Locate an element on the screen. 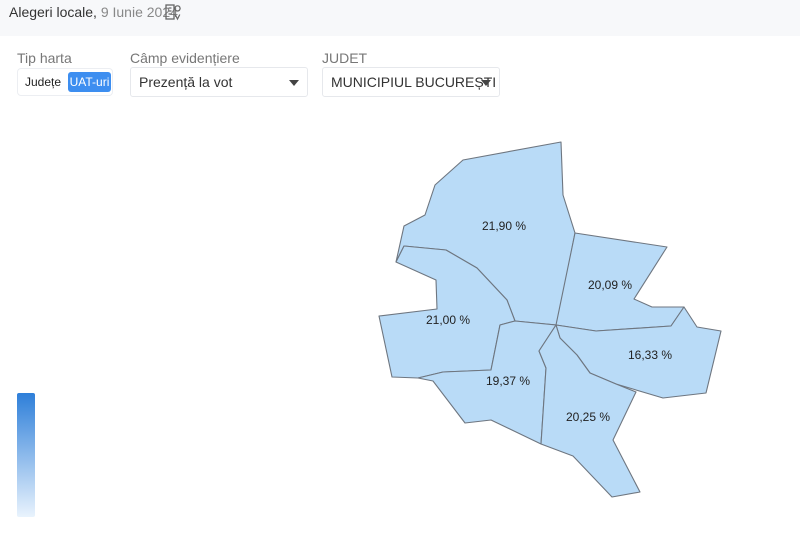 The height and width of the screenshot is (554, 800). region-label: 19,37 % is located at coordinates (508, 381).